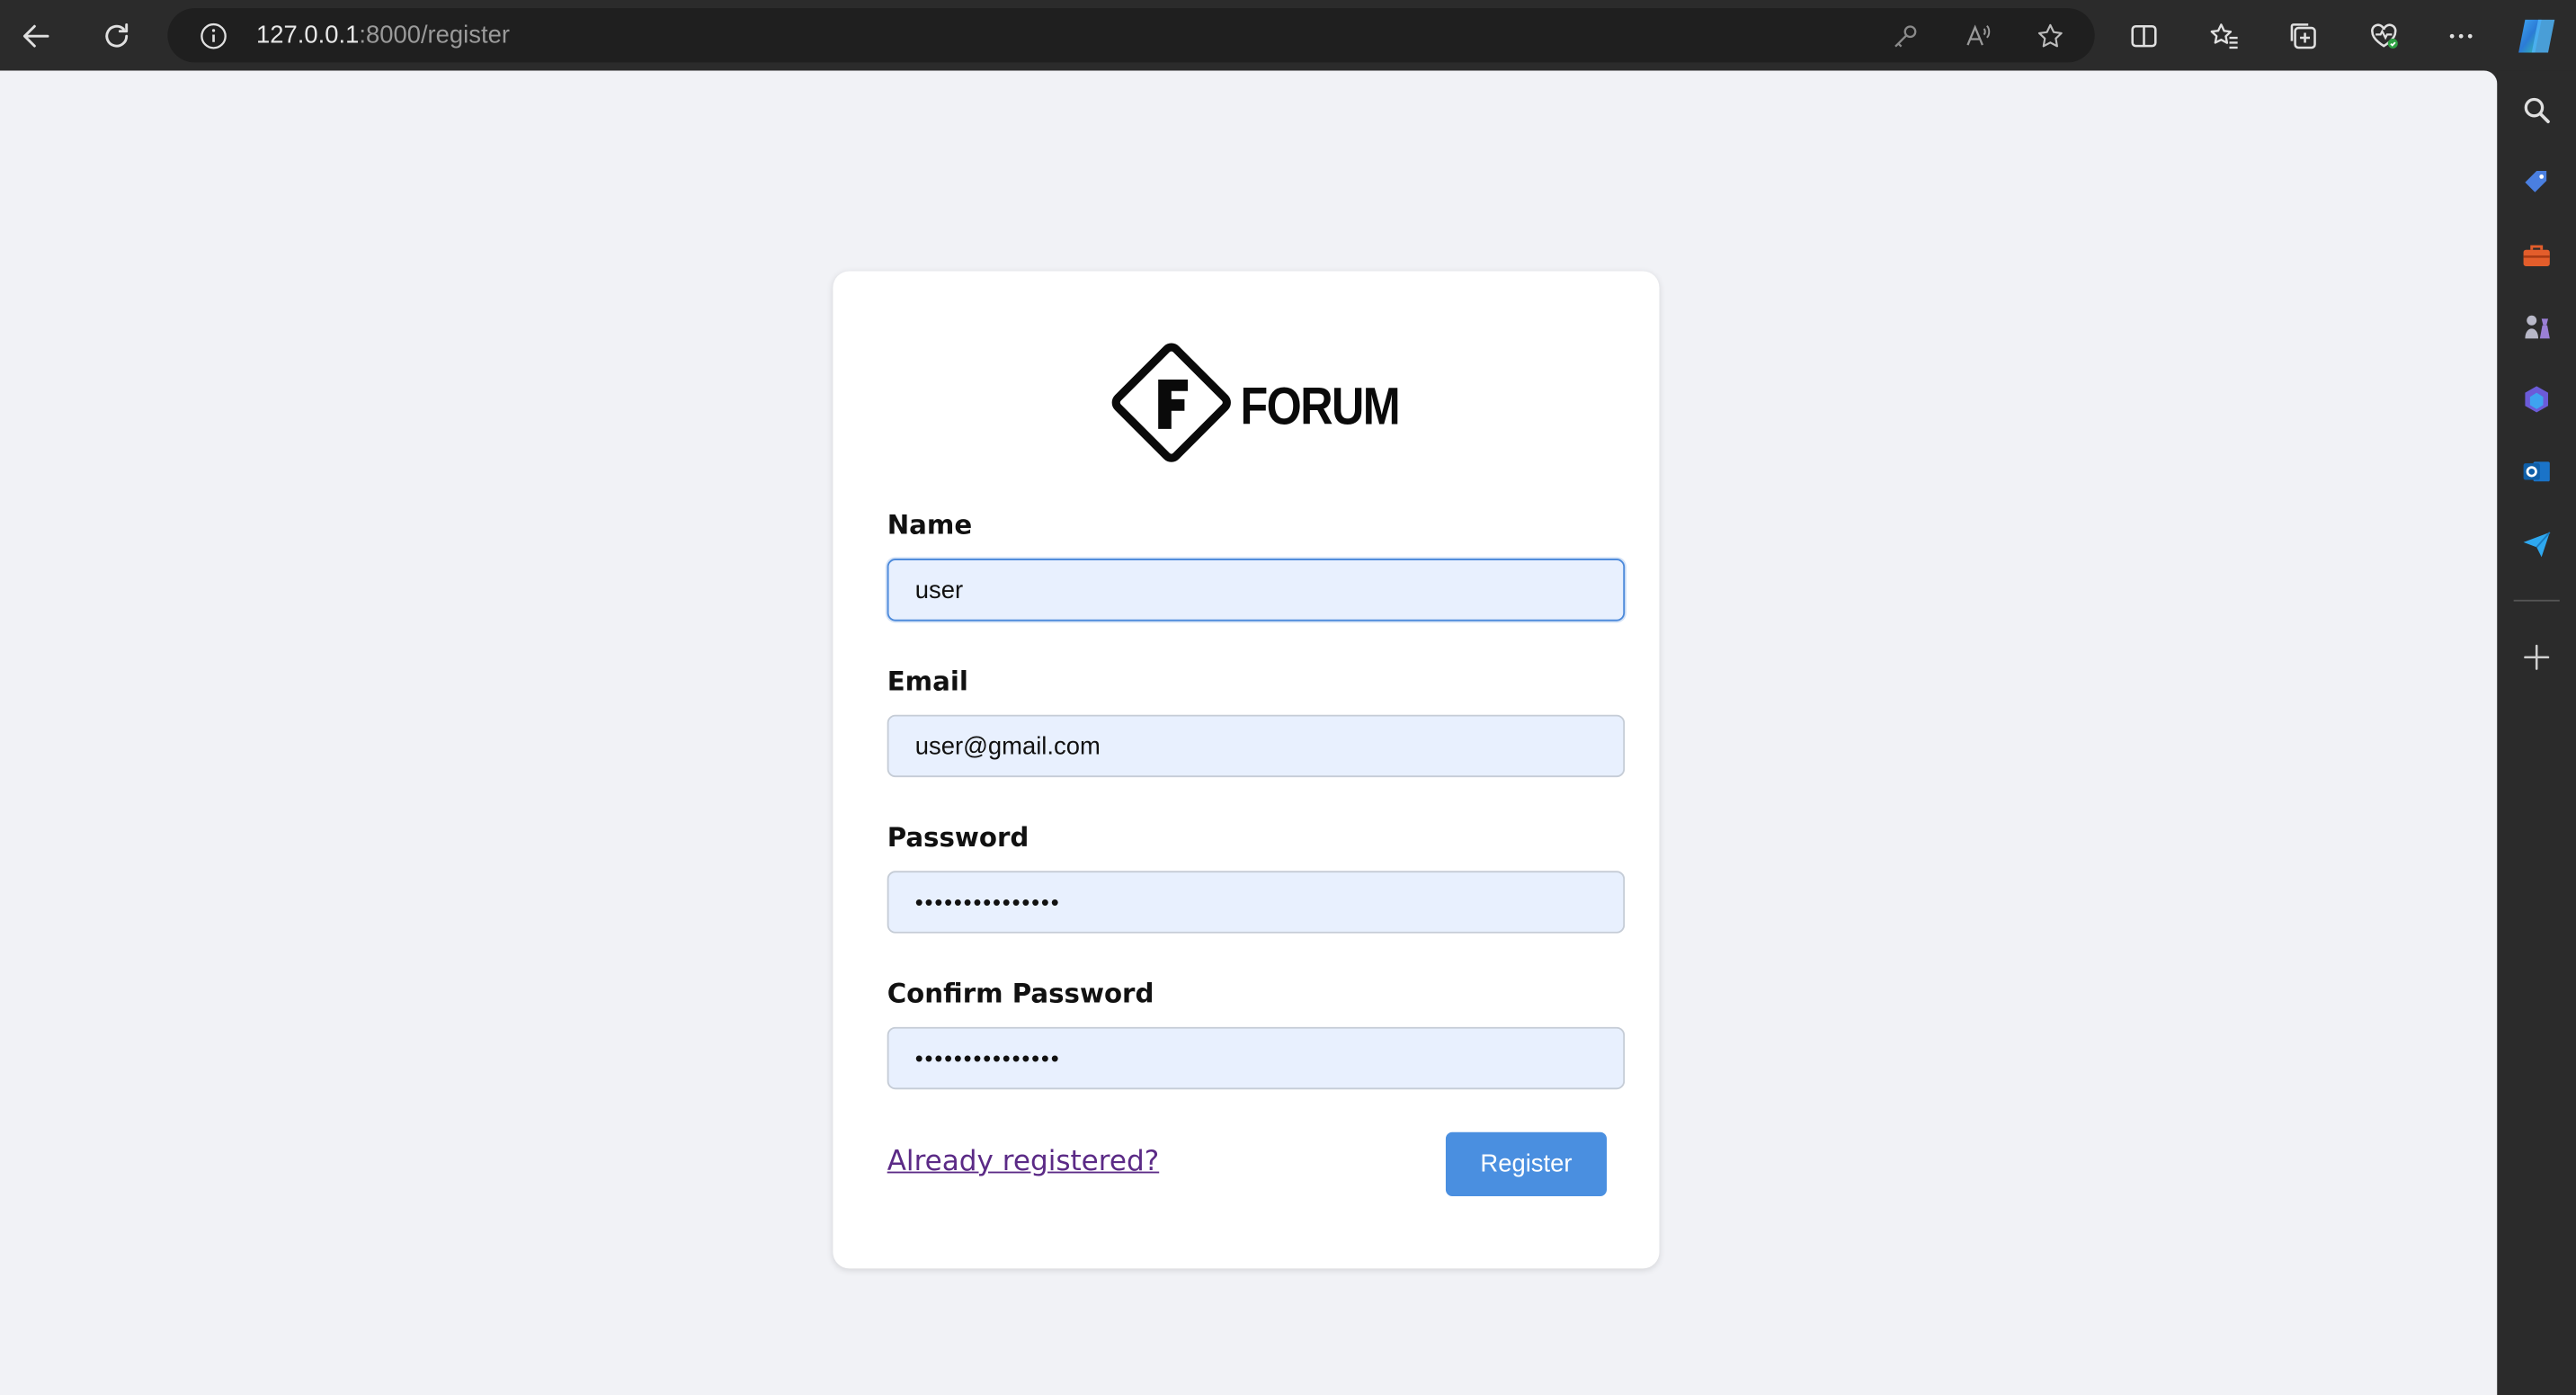  What do you see at coordinates (928, 681) in the screenshot?
I see `email-label: Email` at bounding box center [928, 681].